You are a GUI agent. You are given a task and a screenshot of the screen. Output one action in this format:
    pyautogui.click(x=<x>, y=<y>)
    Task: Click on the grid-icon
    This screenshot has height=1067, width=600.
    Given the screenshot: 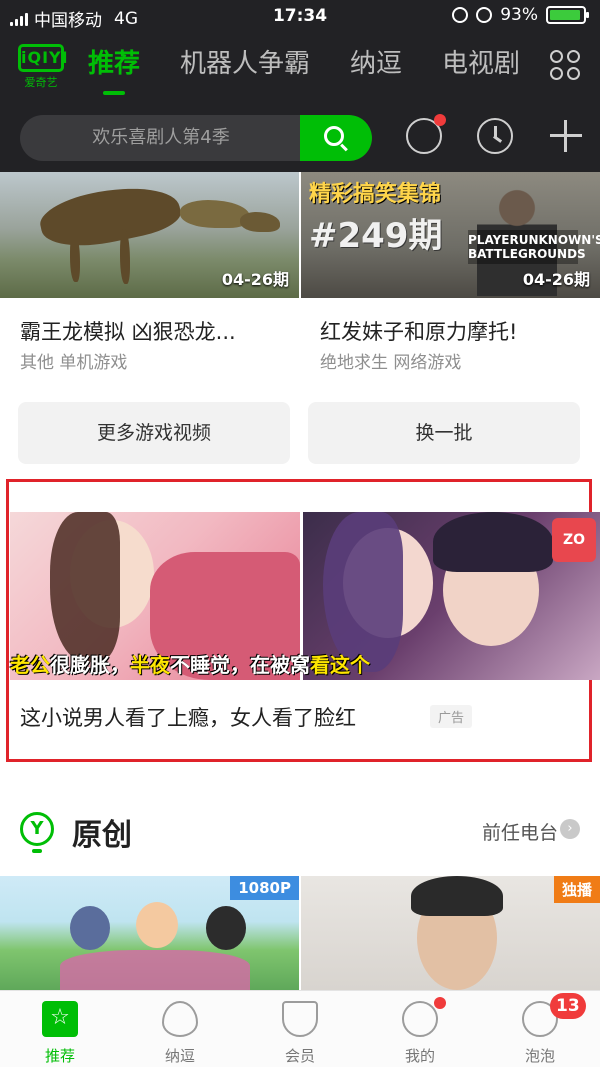 What is the action you would take?
    pyautogui.click(x=565, y=65)
    